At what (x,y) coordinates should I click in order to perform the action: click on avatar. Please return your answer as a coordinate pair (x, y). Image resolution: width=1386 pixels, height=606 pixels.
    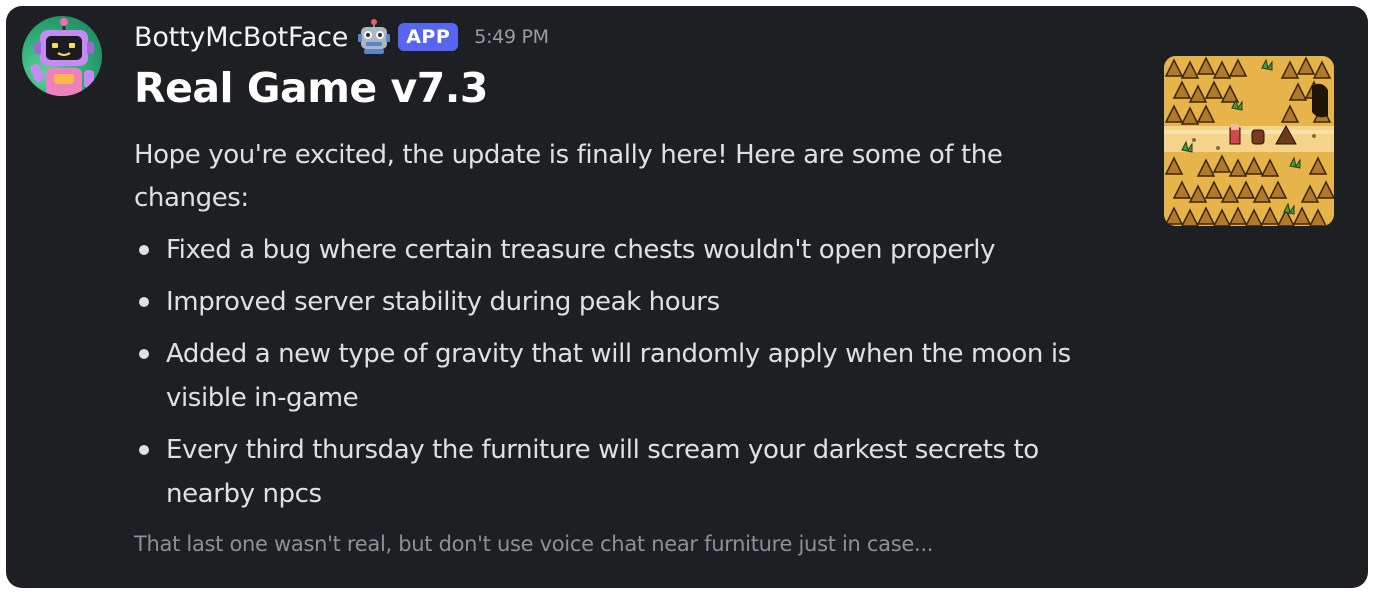
    Looking at the image, I should click on (62, 56).